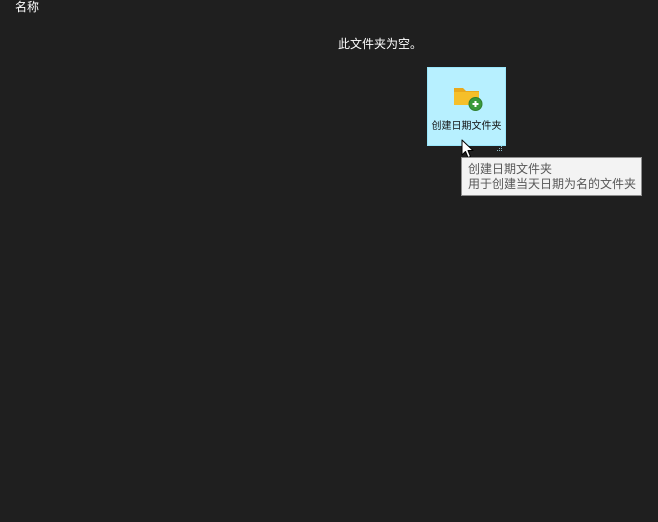 This screenshot has height=522, width=658. What do you see at coordinates (466, 126) in the screenshot?
I see `create-date-folder-label: 创建日期文件夹` at bounding box center [466, 126].